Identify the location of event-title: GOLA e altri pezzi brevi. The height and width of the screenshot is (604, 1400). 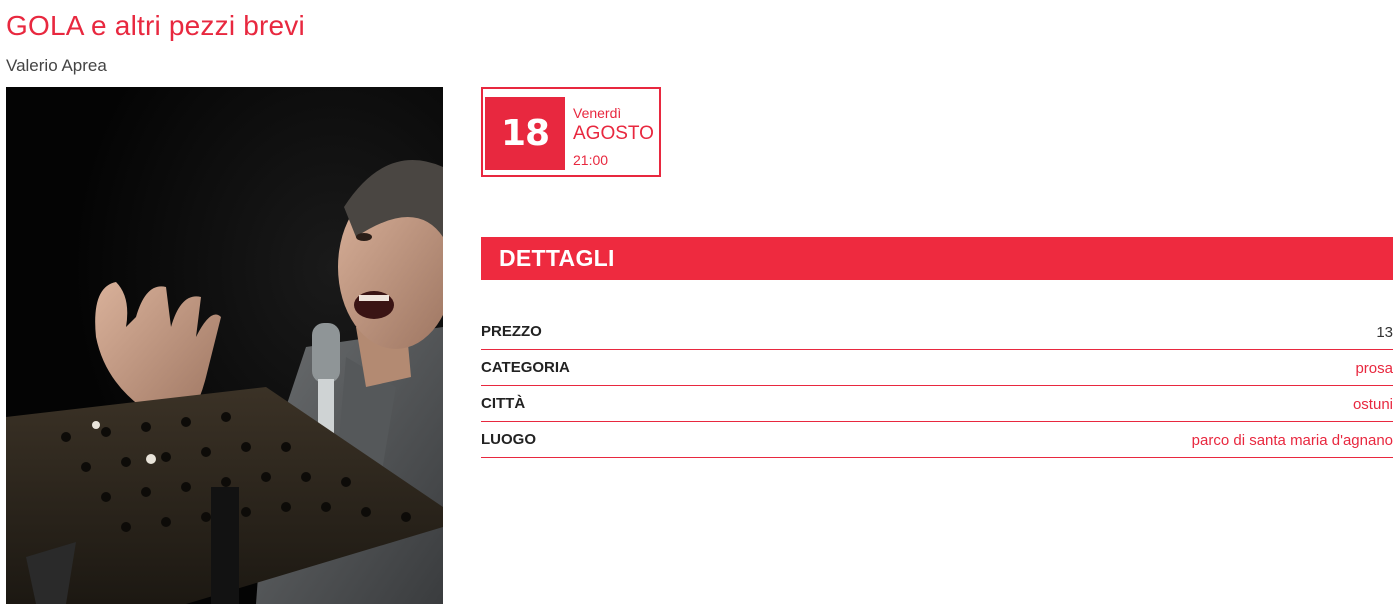
(155, 25).